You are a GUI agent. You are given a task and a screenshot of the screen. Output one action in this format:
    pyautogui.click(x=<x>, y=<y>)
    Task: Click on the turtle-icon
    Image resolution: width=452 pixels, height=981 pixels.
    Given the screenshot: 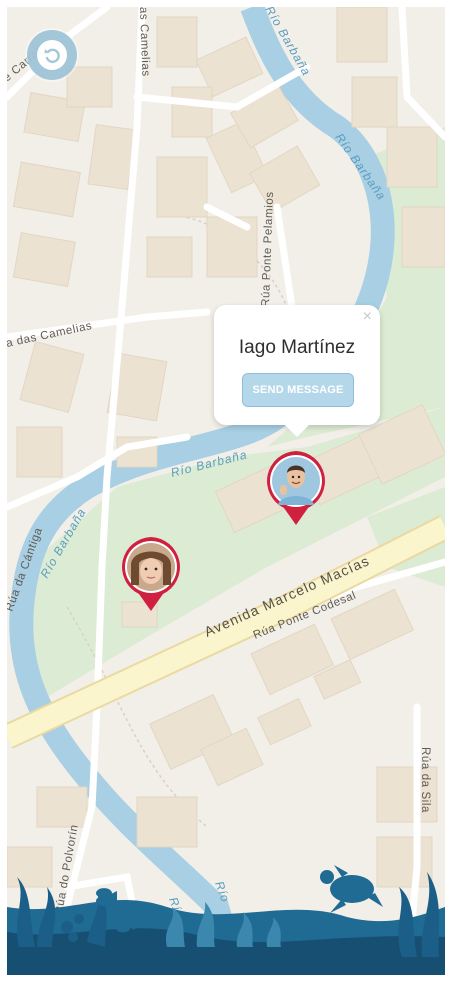 What is the action you would take?
    pyautogui.click(x=351, y=889)
    